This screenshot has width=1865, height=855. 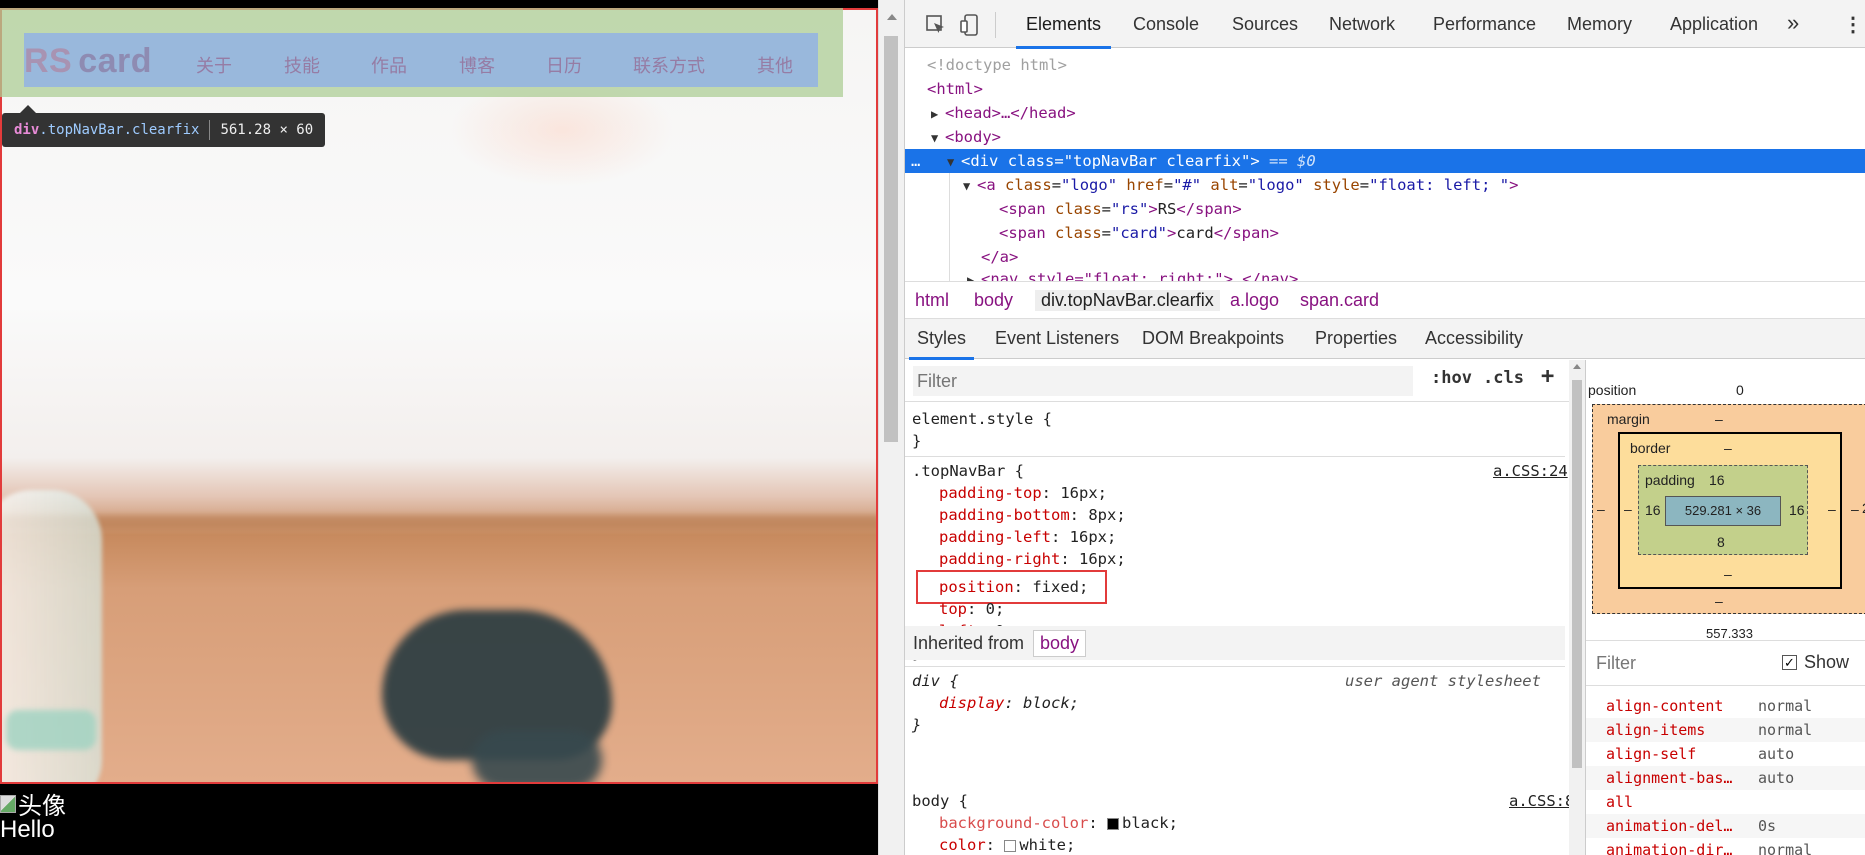 I want to click on computed-prop-row: animation-del… 0s, so click(x=1725, y=826).